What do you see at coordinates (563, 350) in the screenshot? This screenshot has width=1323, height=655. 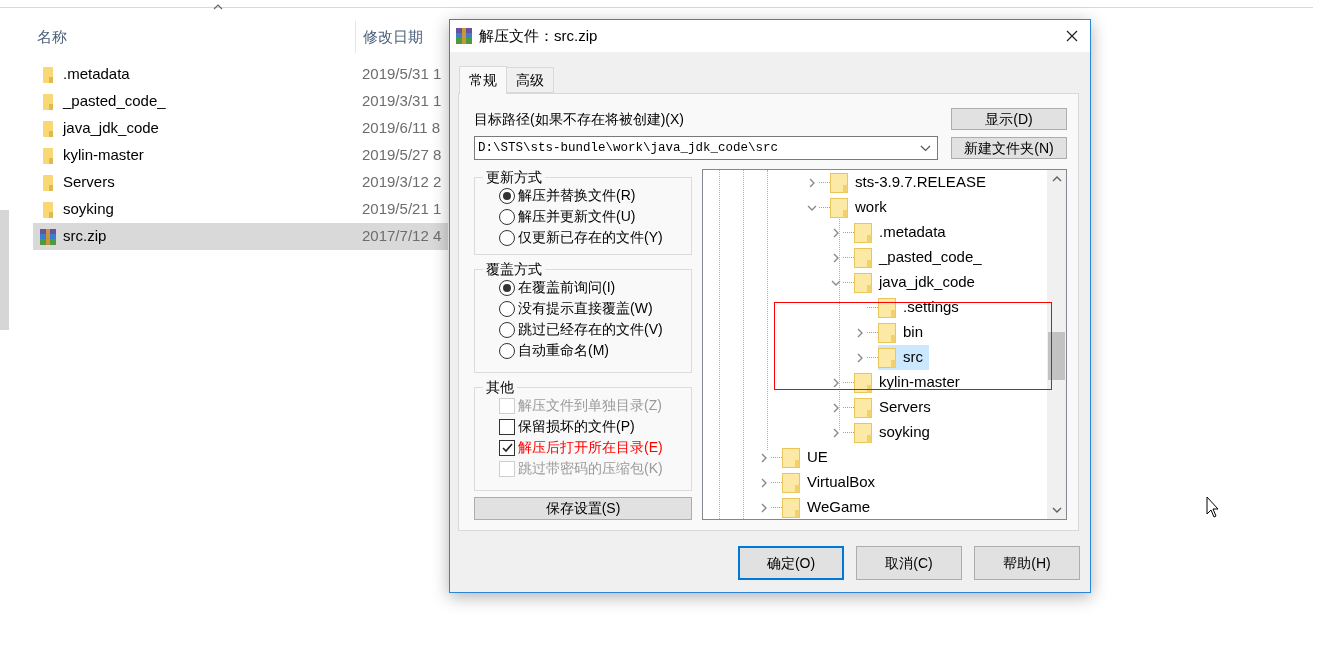 I see `radio-label: 自动重命名(M)` at bounding box center [563, 350].